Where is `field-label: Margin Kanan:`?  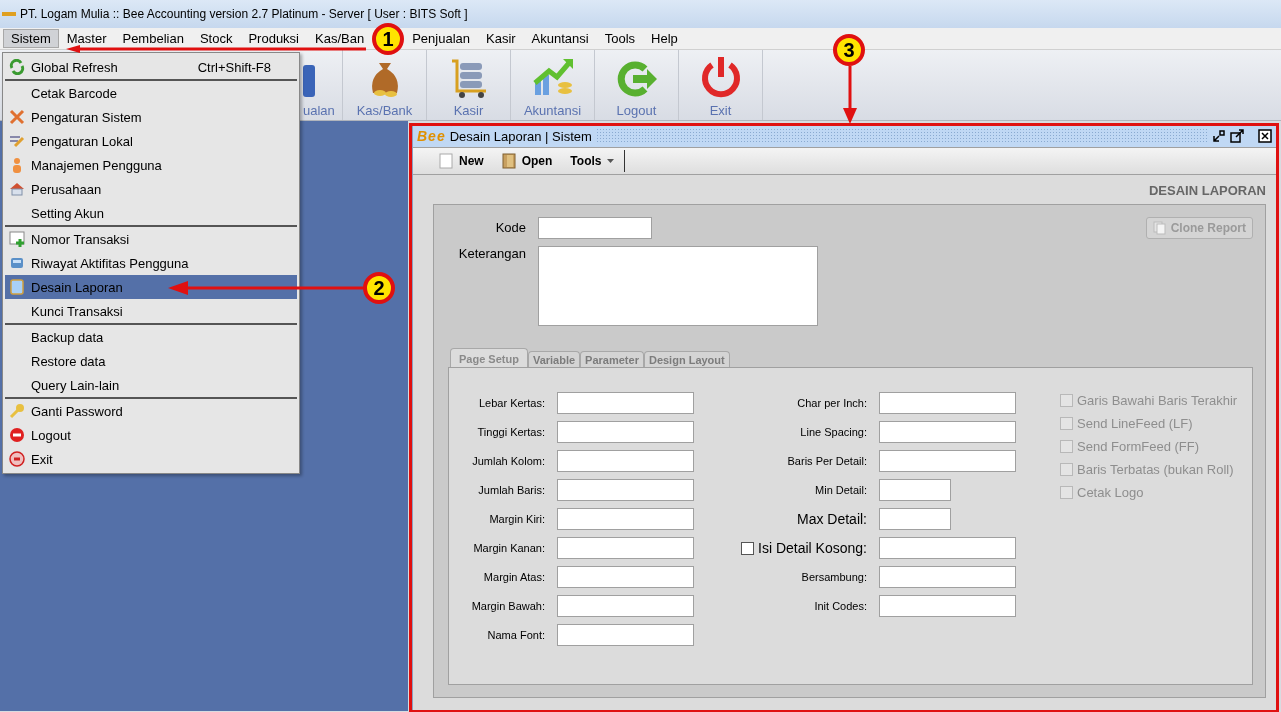 field-label: Margin Kanan: is located at coordinates (509, 548).